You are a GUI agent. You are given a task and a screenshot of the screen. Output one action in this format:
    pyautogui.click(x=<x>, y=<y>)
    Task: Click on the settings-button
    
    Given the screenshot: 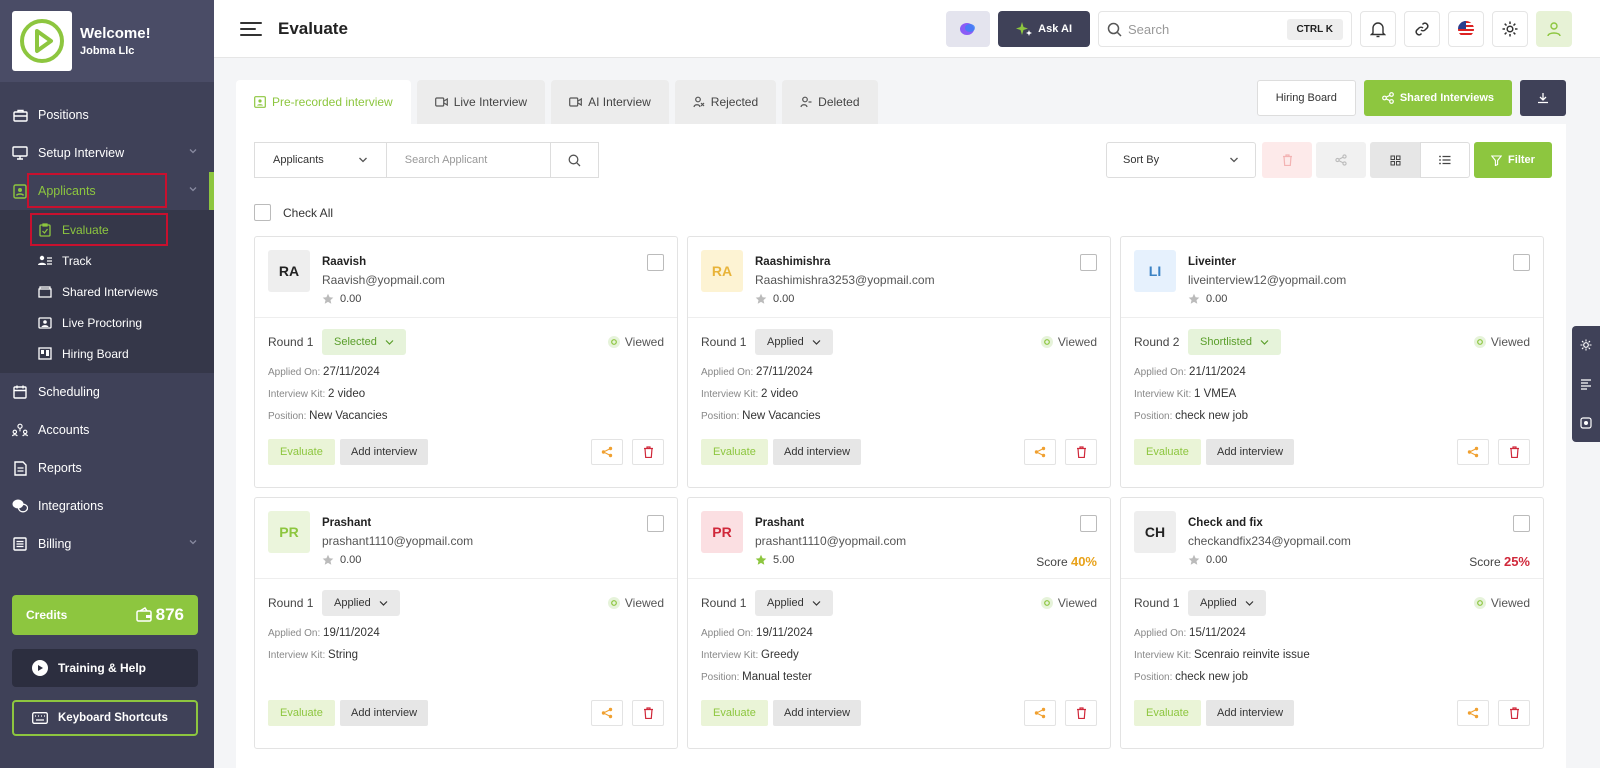 What is the action you would take?
    pyautogui.click(x=1510, y=29)
    